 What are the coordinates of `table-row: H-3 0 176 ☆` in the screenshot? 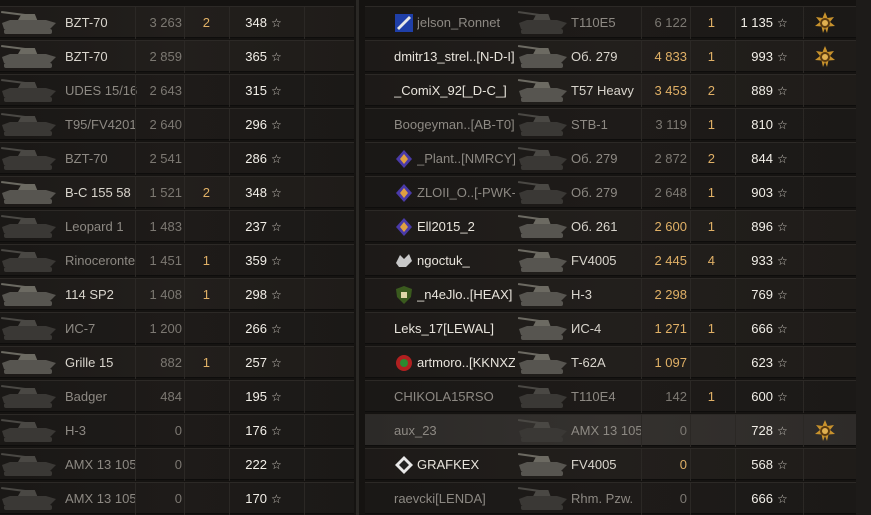 It's located at (177, 430).